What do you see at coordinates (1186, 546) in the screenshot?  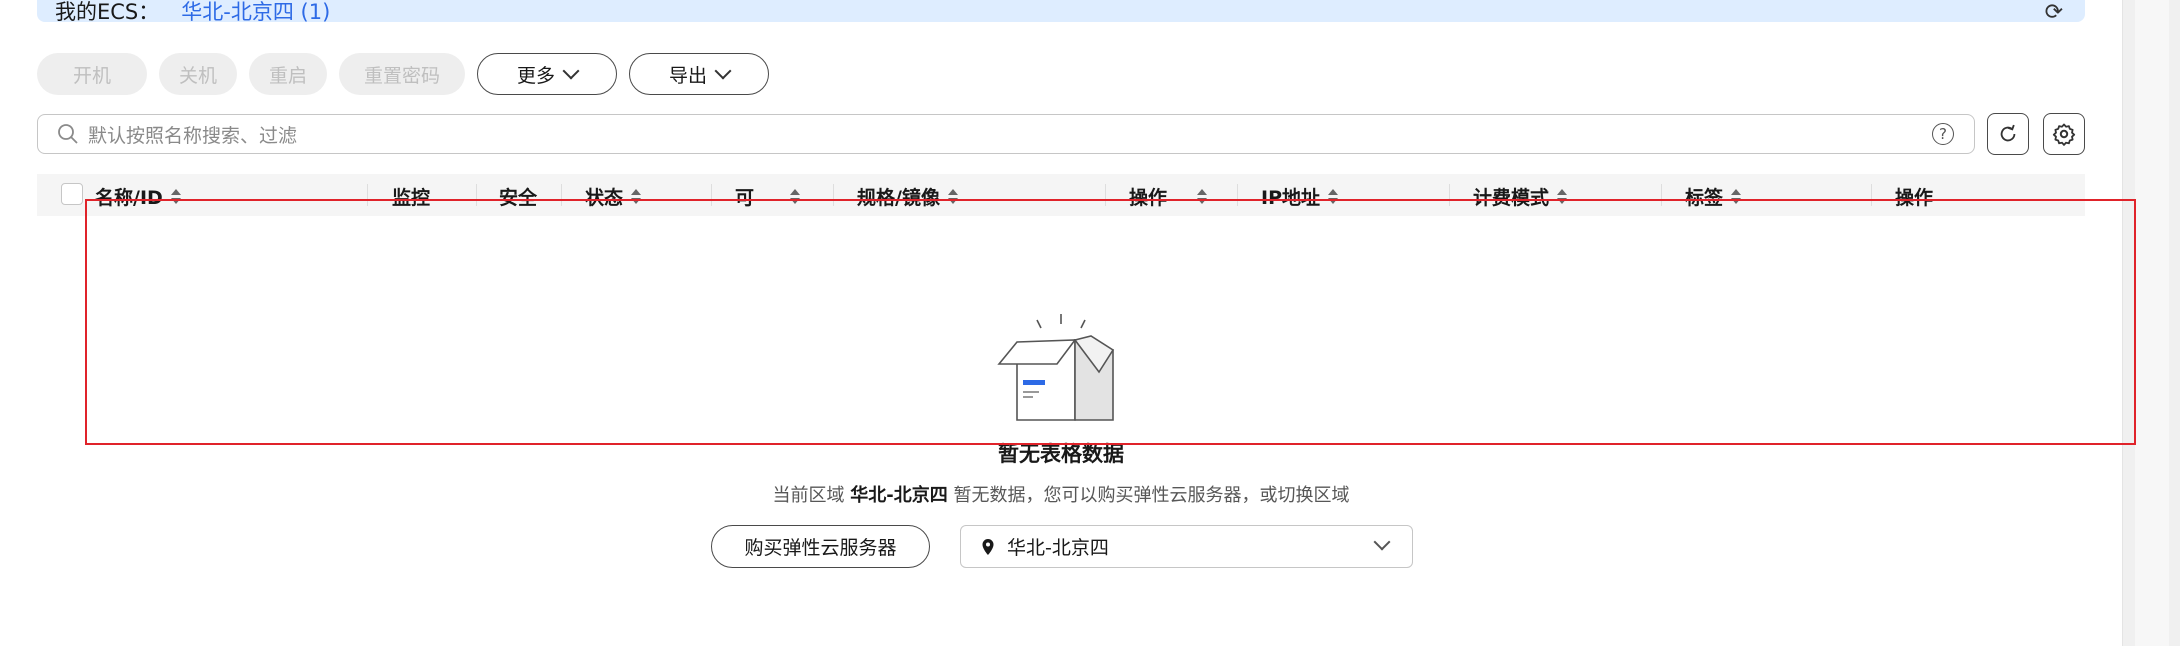 I see `region-select: 华北-北京四` at bounding box center [1186, 546].